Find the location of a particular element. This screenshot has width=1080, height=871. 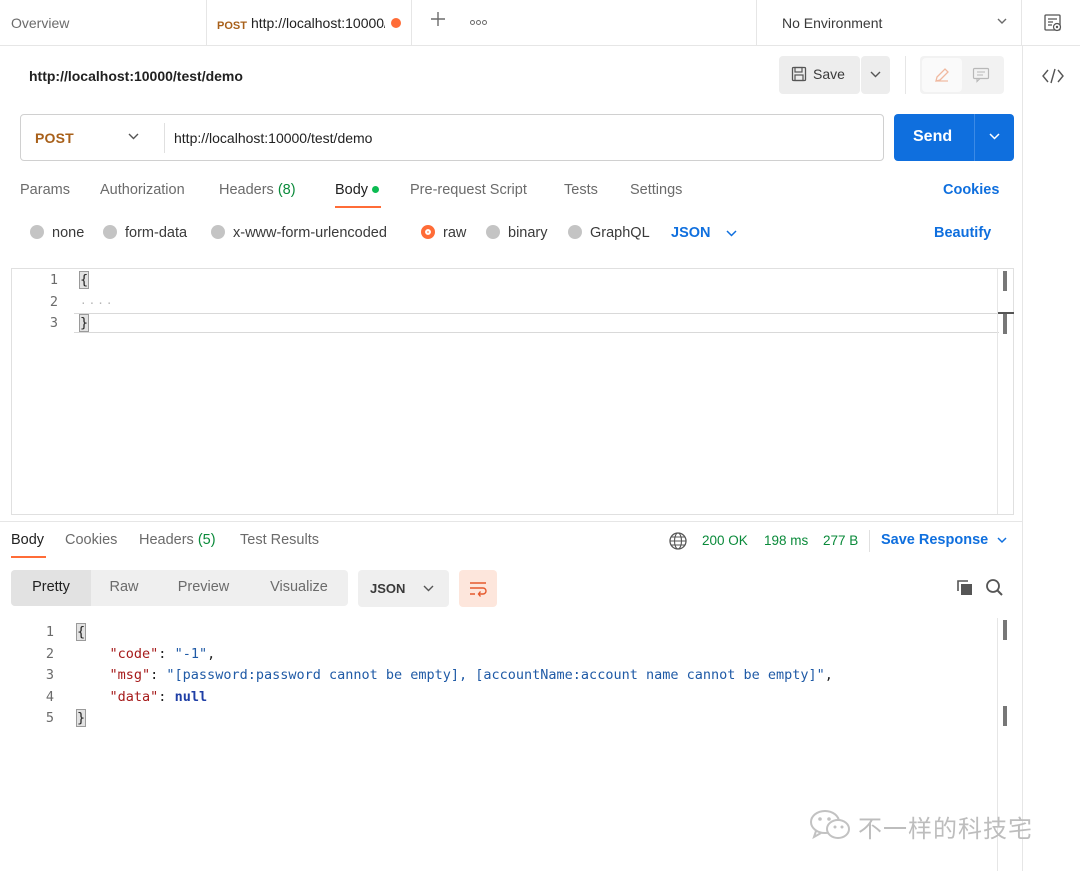

radio-graphql: GraphQL is located at coordinates (609, 233).